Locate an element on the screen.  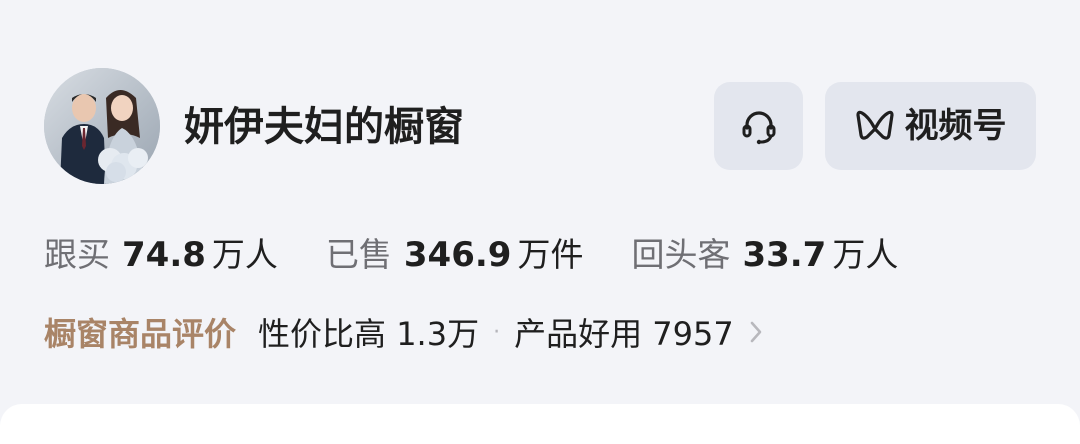
review-tag-value: 性价比高 1.3万 is located at coordinates (369, 334).